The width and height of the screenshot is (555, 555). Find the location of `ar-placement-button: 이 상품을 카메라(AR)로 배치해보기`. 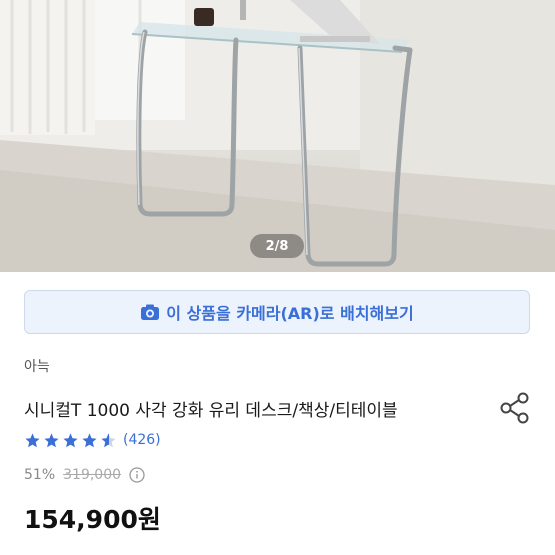

ar-placement-button: 이 상품을 카메라(AR)로 배치해보기 is located at coordinates (277, 312).